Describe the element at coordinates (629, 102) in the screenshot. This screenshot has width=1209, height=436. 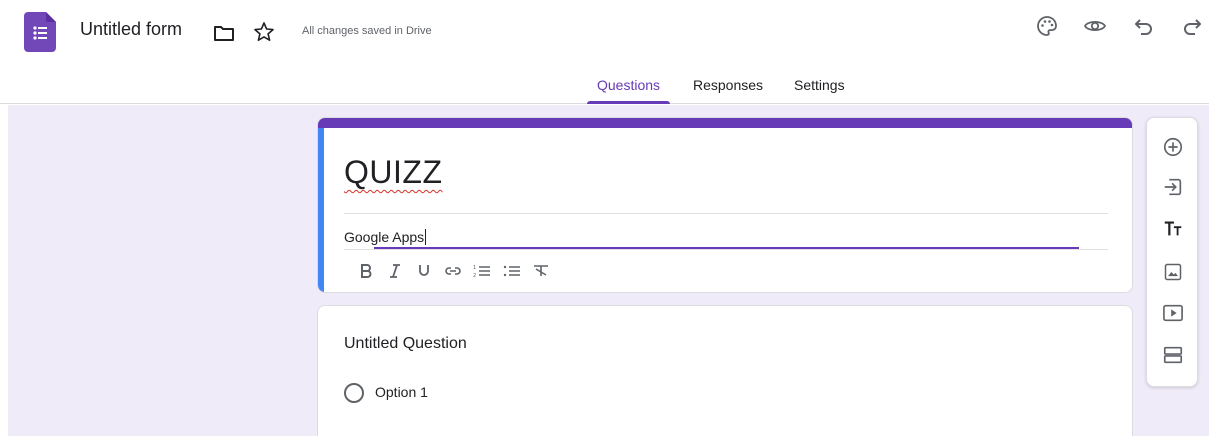
I see `active-tab-indicator` at that location.